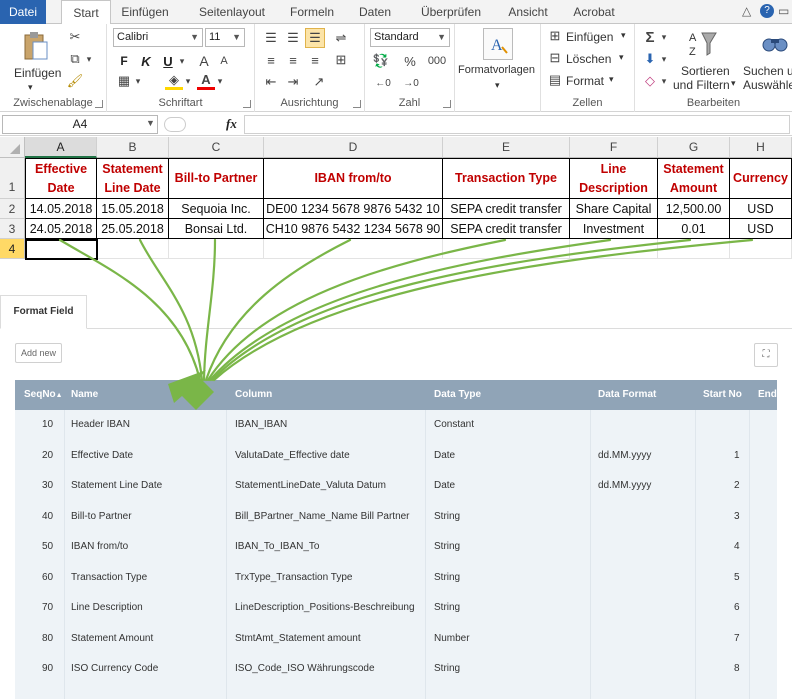 The height and width of the screenshot is (699, 792). I want to click on insert-cells-icon: ⊞, so click(555, 36).